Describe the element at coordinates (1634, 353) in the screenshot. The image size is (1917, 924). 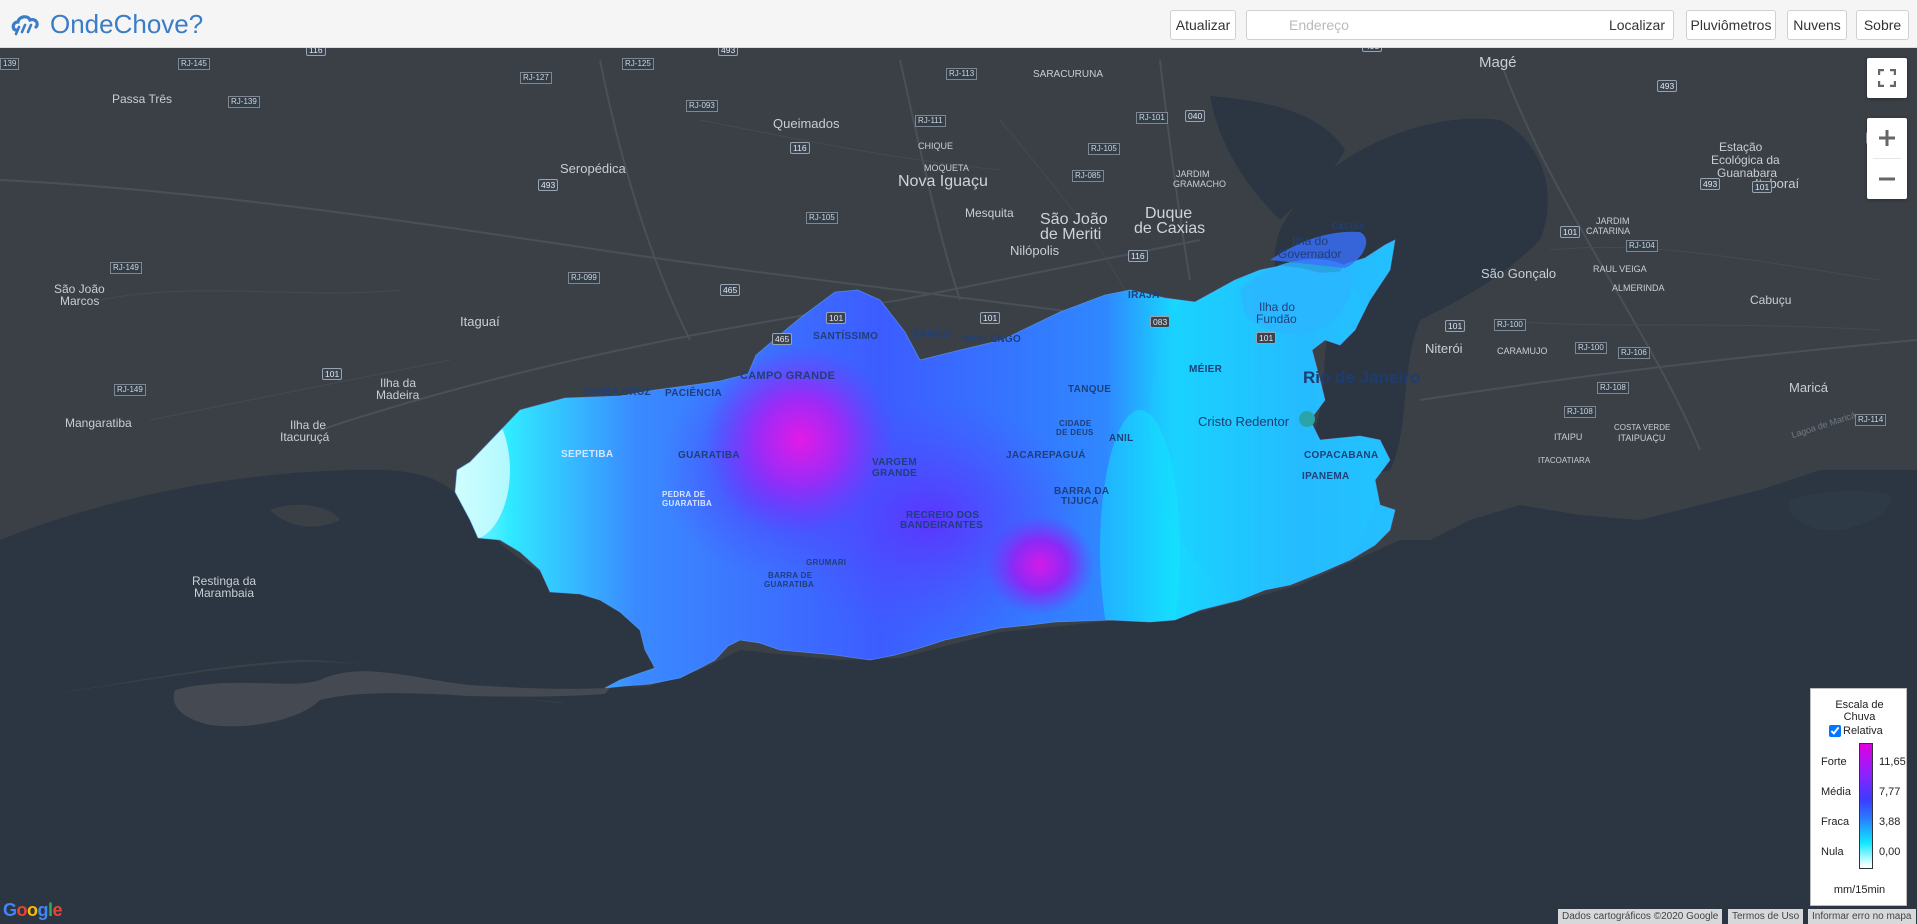
I see `road-shield: RJ-106` at that location.